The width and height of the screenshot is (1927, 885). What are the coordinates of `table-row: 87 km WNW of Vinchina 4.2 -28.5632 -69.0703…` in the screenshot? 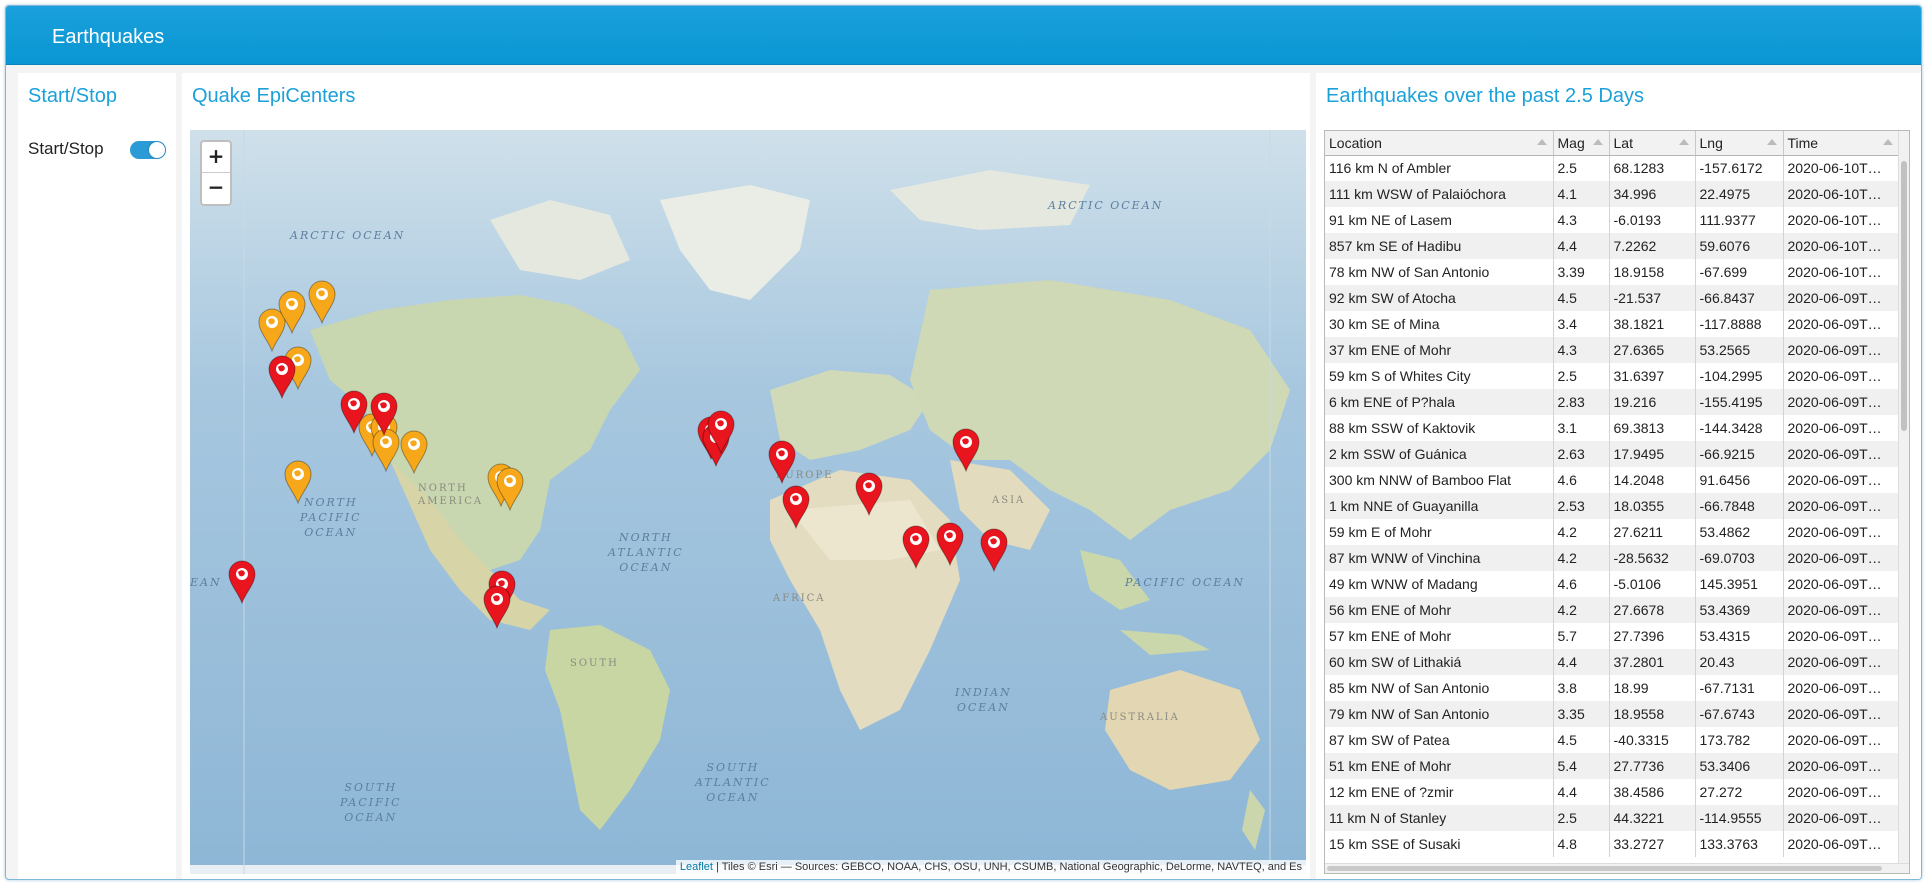 It's located at (1612, 558).